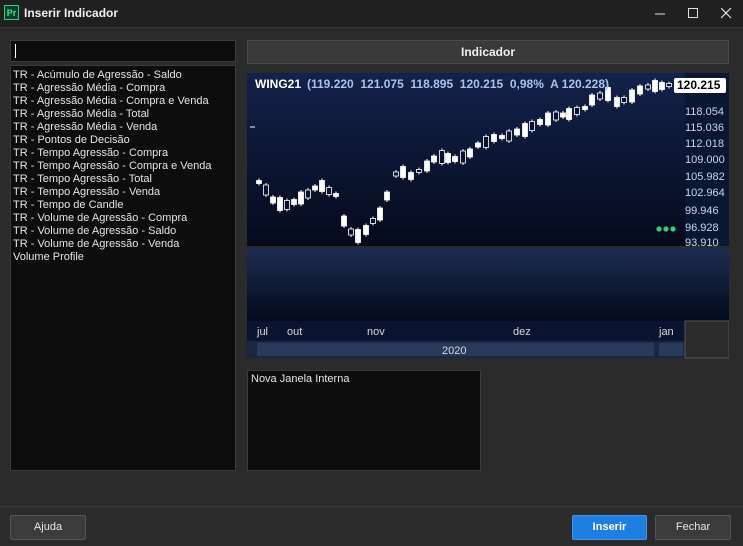  Describe the element at coordinates (123, 114) in the screenshot. I see `indicator-list-item: TR - Agressão Média - Total` at that location.